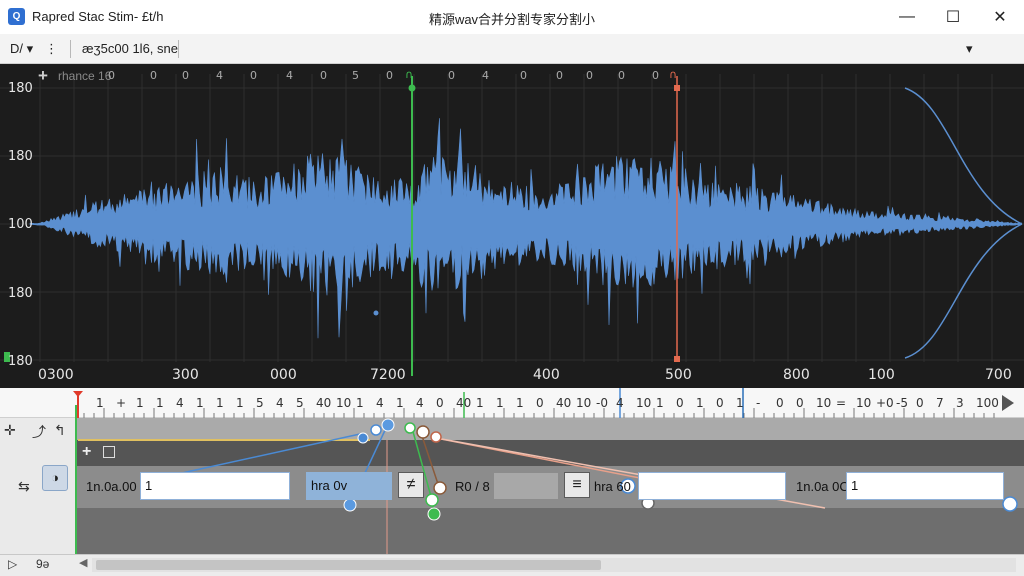  What do you see at coordinates (712, 486) in the screenshot?
I see `end-input` at bounding box center [712, 486].